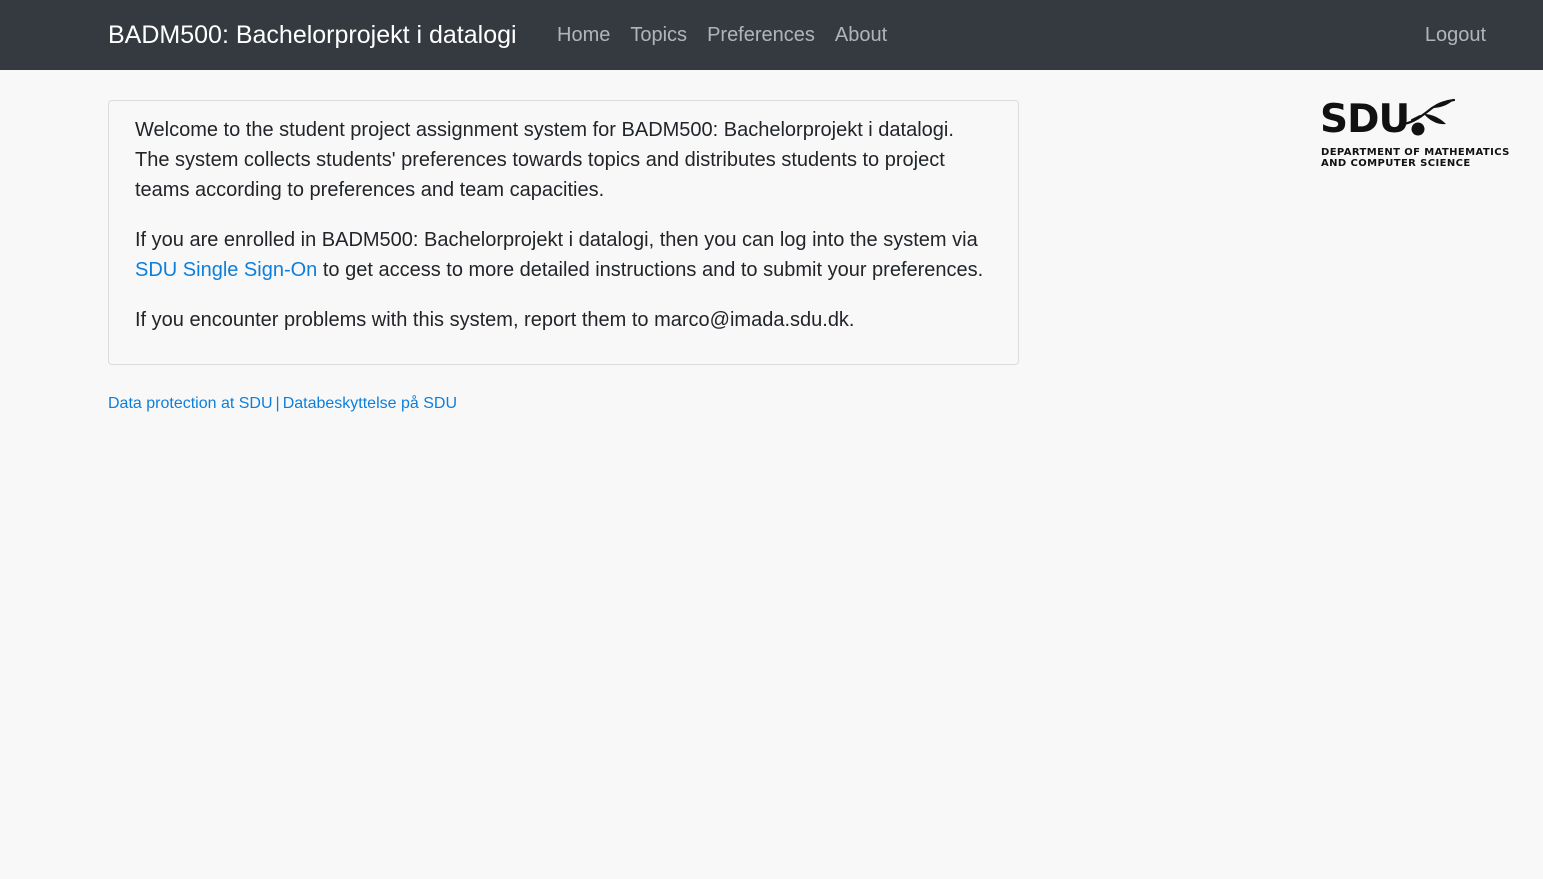  Describe the element at coordinates (1365, 119) in the screenshot. I see `sdu-wordmark: SDU` at that location.